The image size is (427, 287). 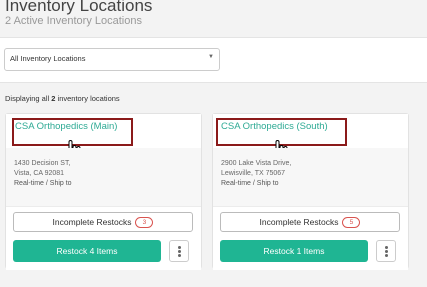 What do you see at coordinates (42, 163) in the screenshot?
I see `address-line-1: 1430 Decision ST,` at bounding box center [42, 163].